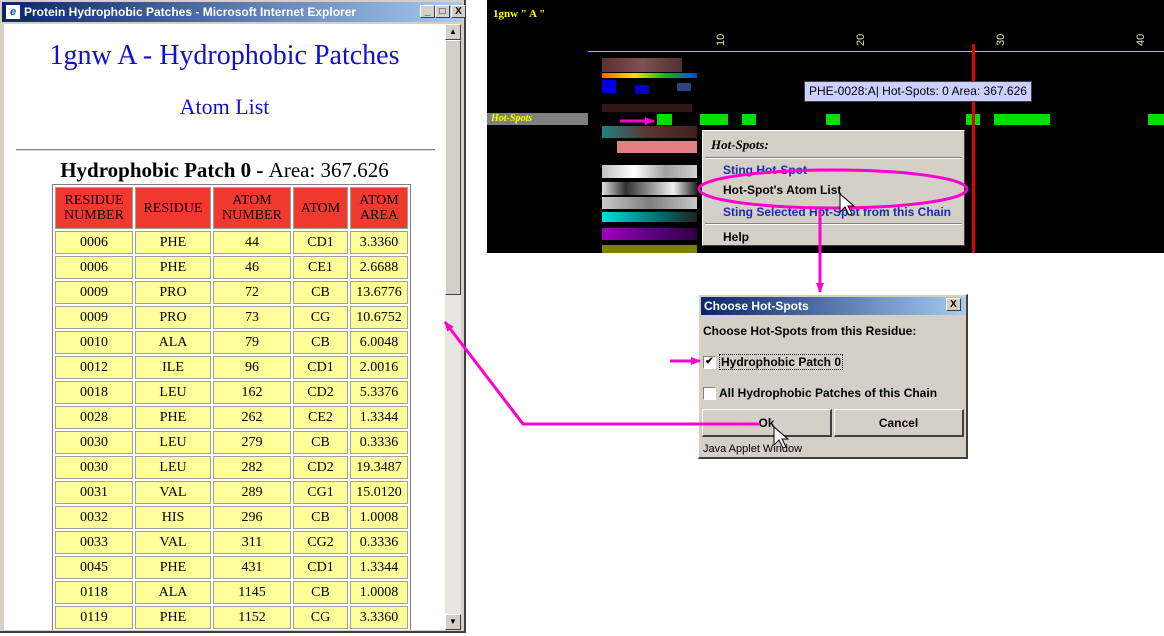 Image resolution: width=1164 pixels, height=636 pixels. What do you see at coordinates (320, 417) in the screenshot?
I see `cell-atom: CE2` at bounding box center [320, 417].